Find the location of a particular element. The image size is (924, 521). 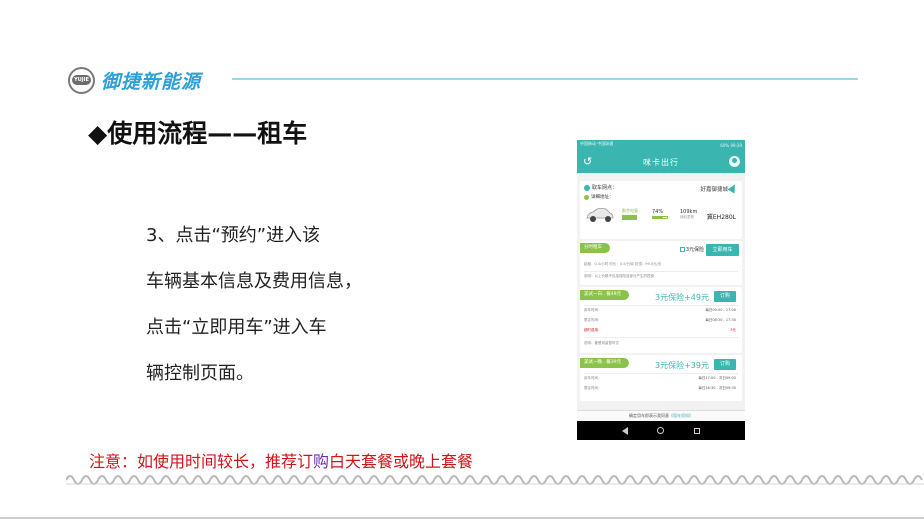

app-title: 咪卡出行 is located at coordinates (661, 162).